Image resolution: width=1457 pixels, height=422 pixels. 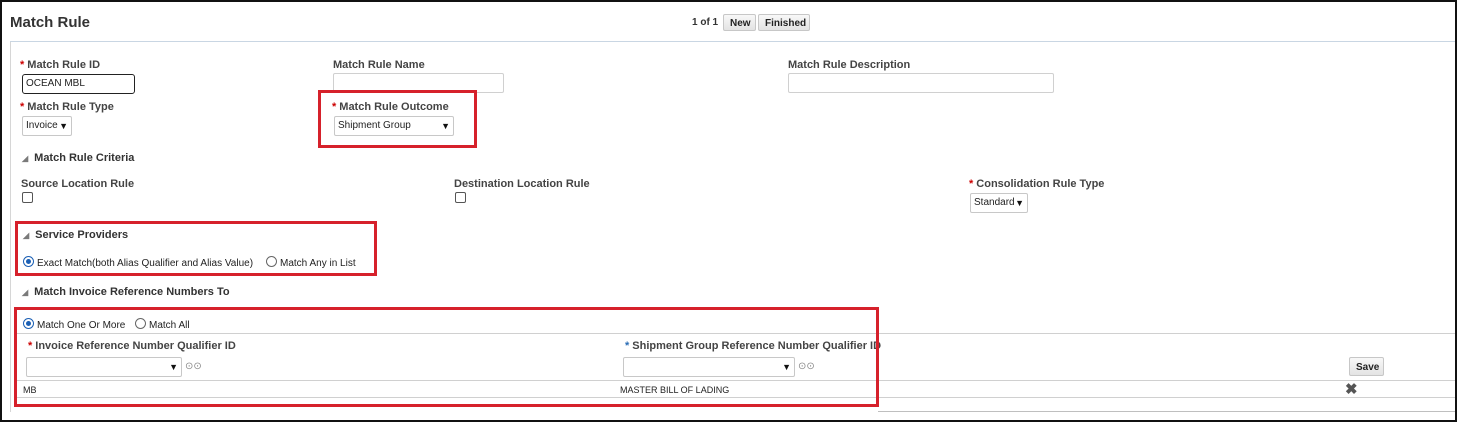 I want to click on record-pager: 1 of 1, so click(x=705, y=22).